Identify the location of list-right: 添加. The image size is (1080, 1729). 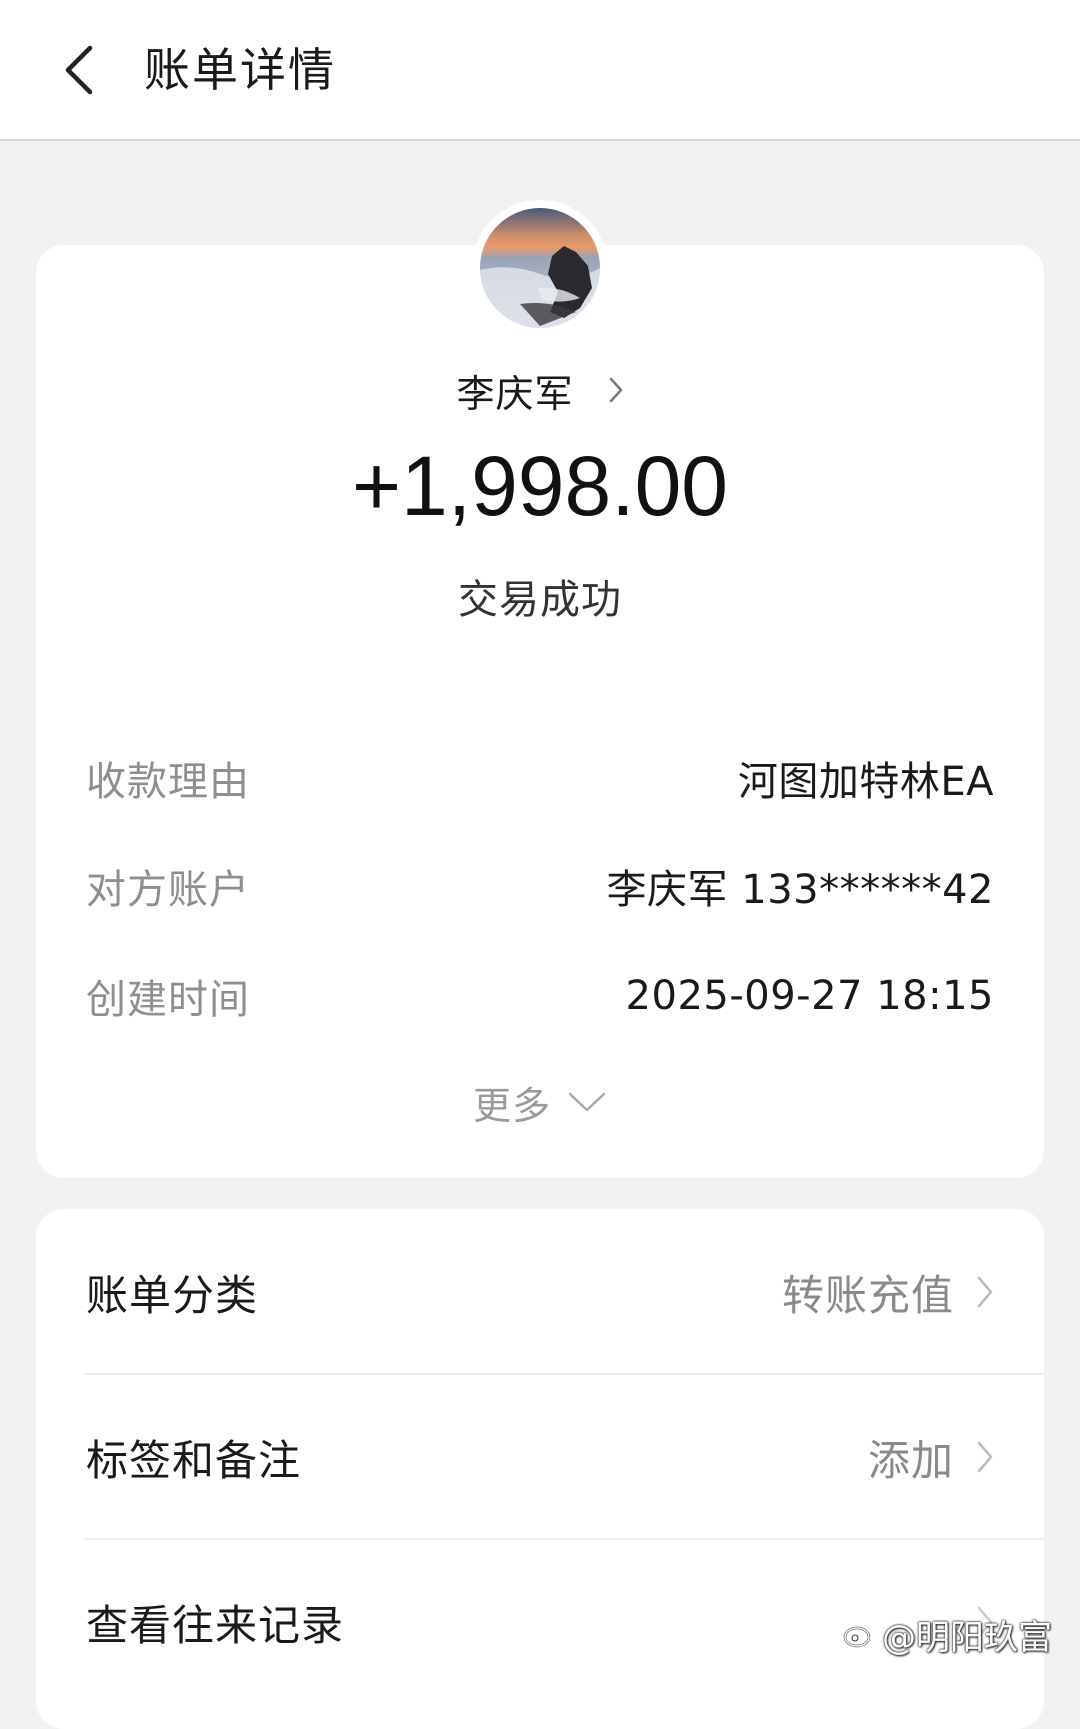
(931, 1457).